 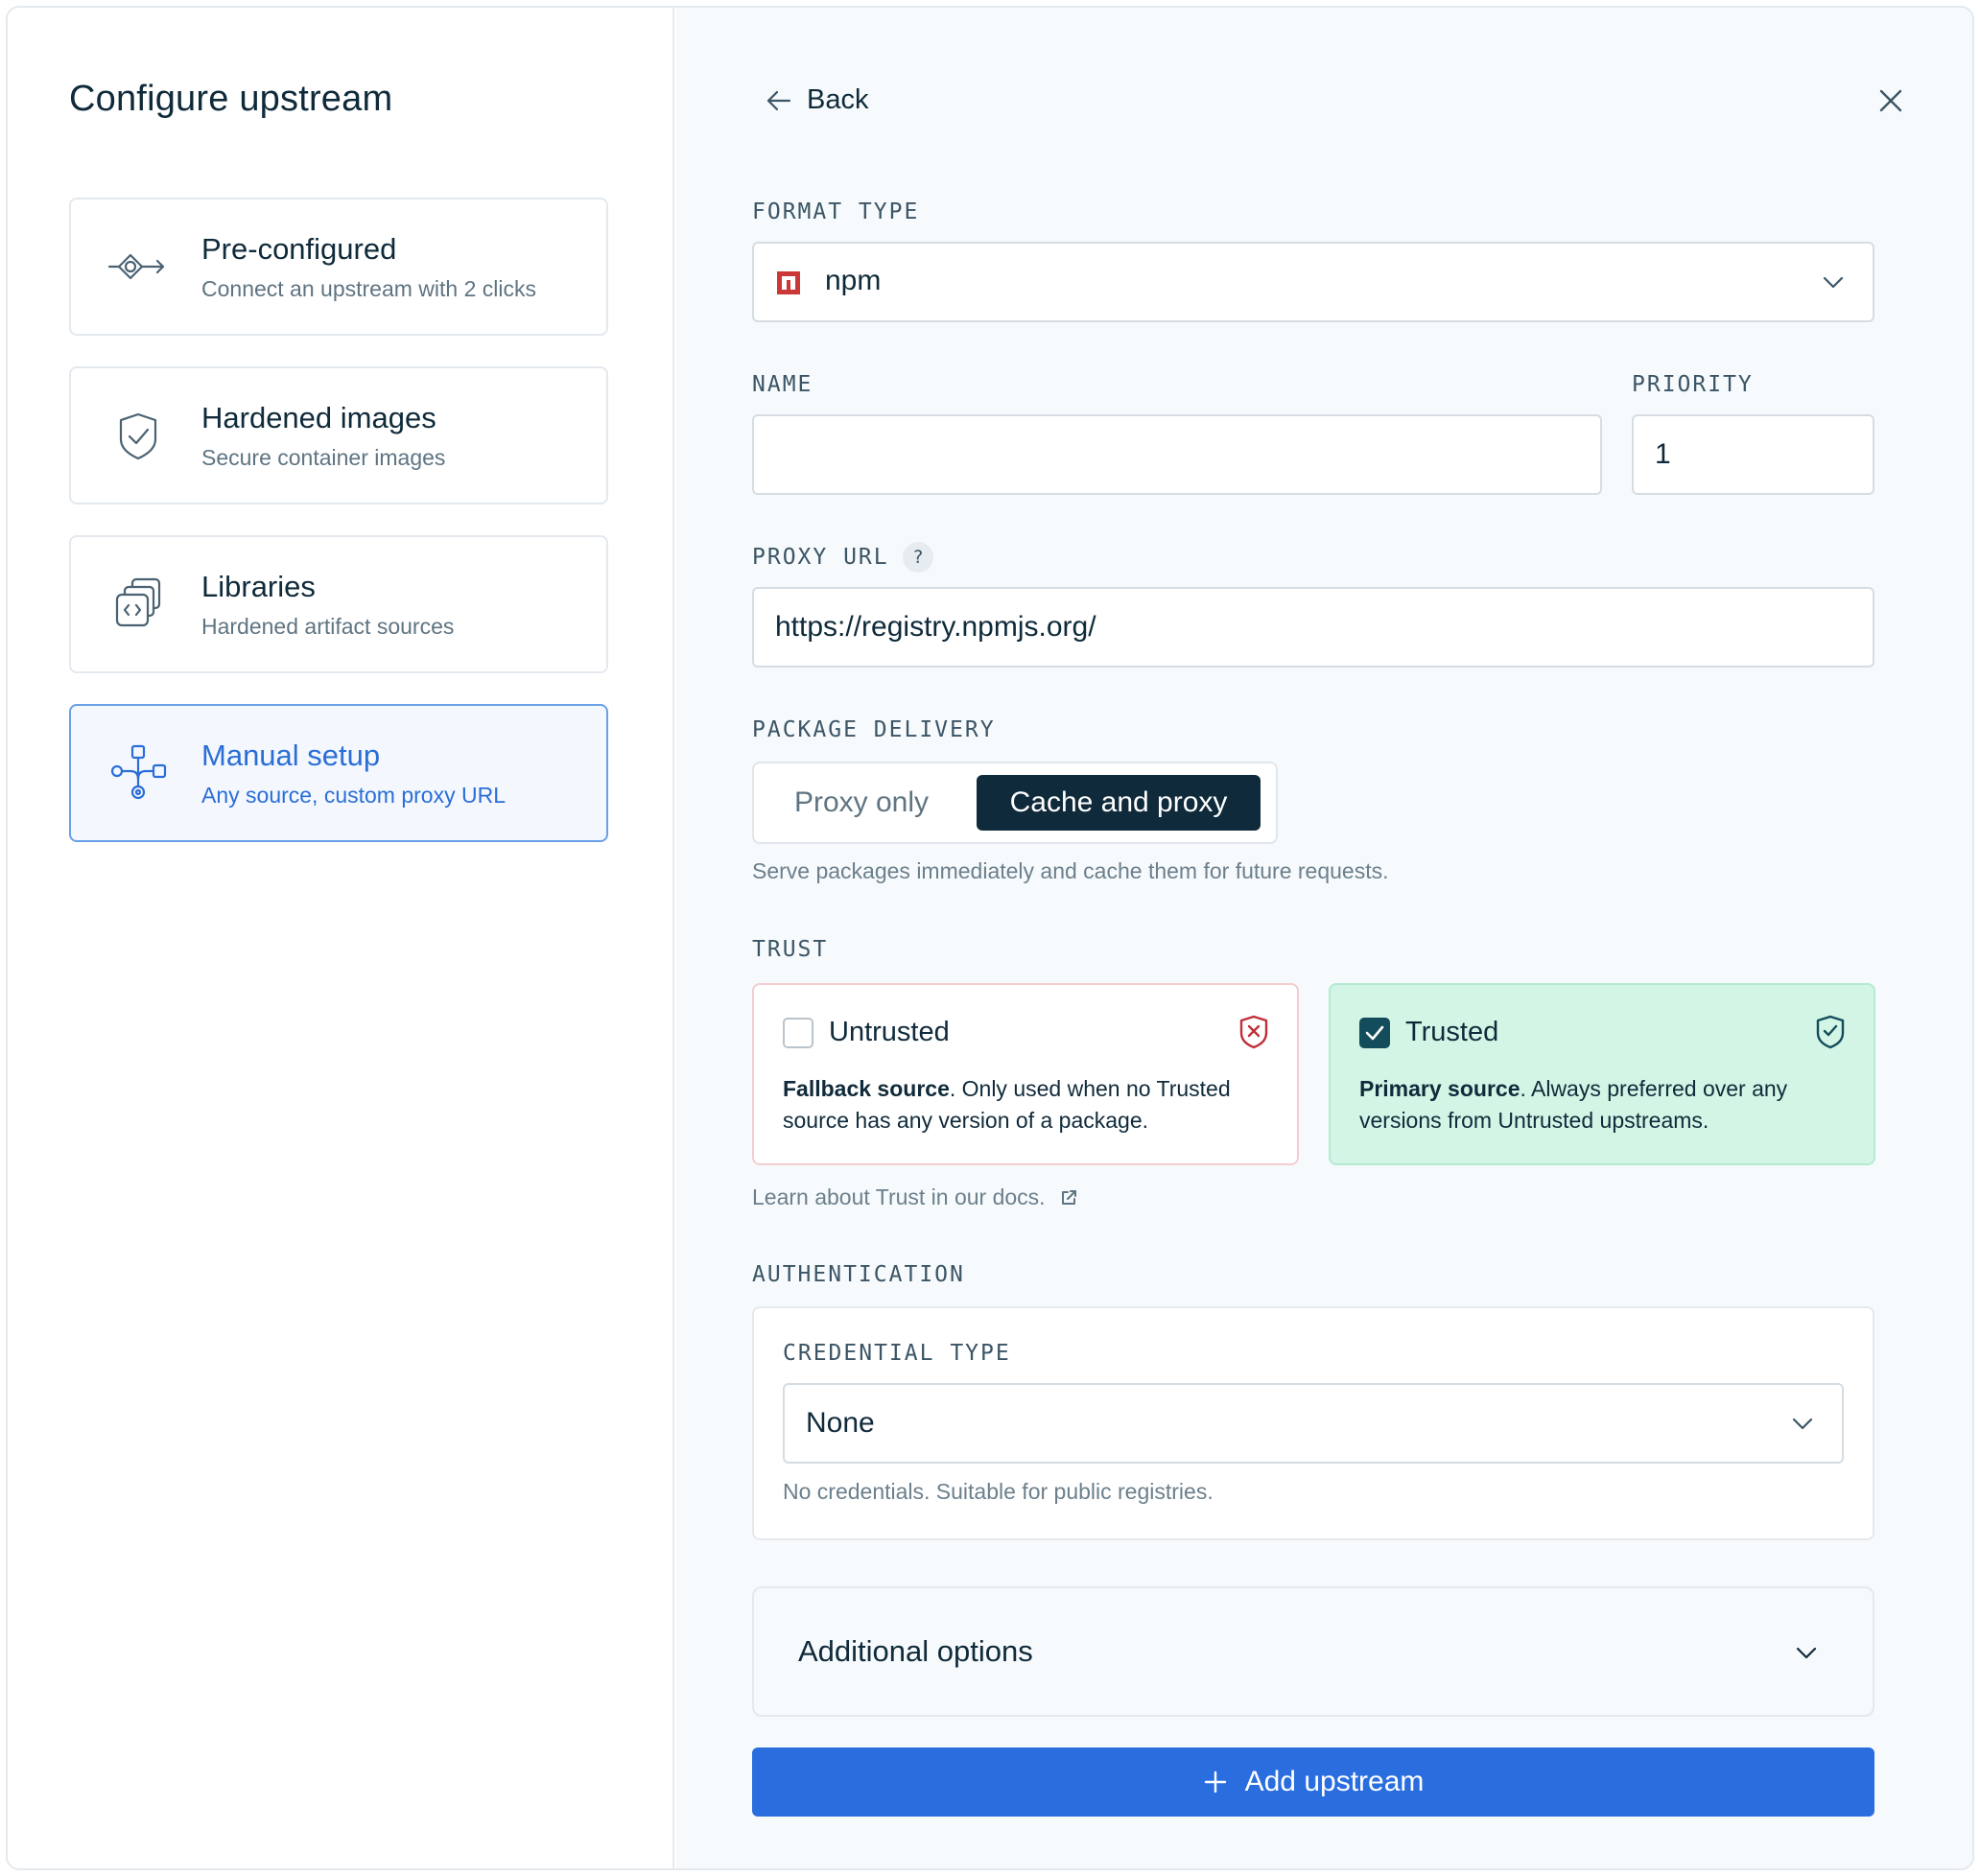 What do you see at coordinates (1313, 1651) in the screenshot?
I see `additional-options-accordion: Additional options` at bounding box center [1313, 1651].